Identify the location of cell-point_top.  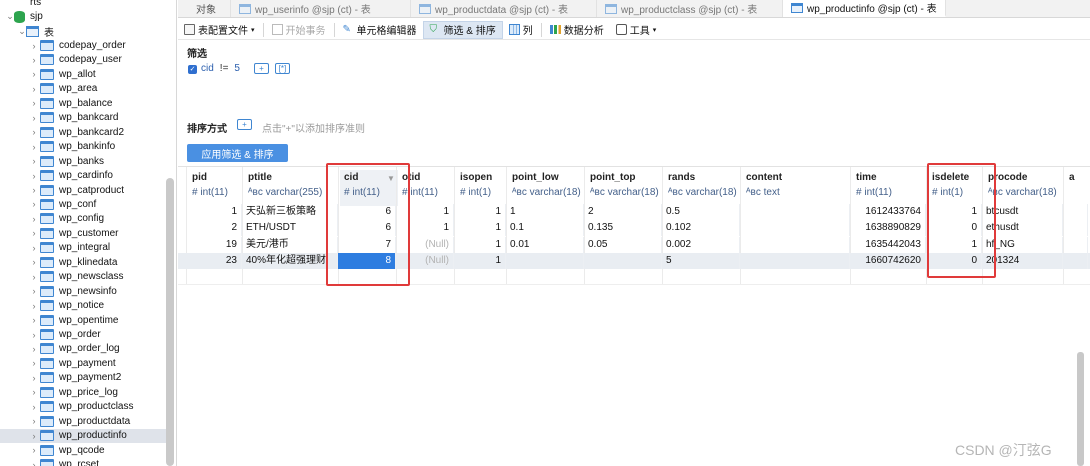
(623, 261).